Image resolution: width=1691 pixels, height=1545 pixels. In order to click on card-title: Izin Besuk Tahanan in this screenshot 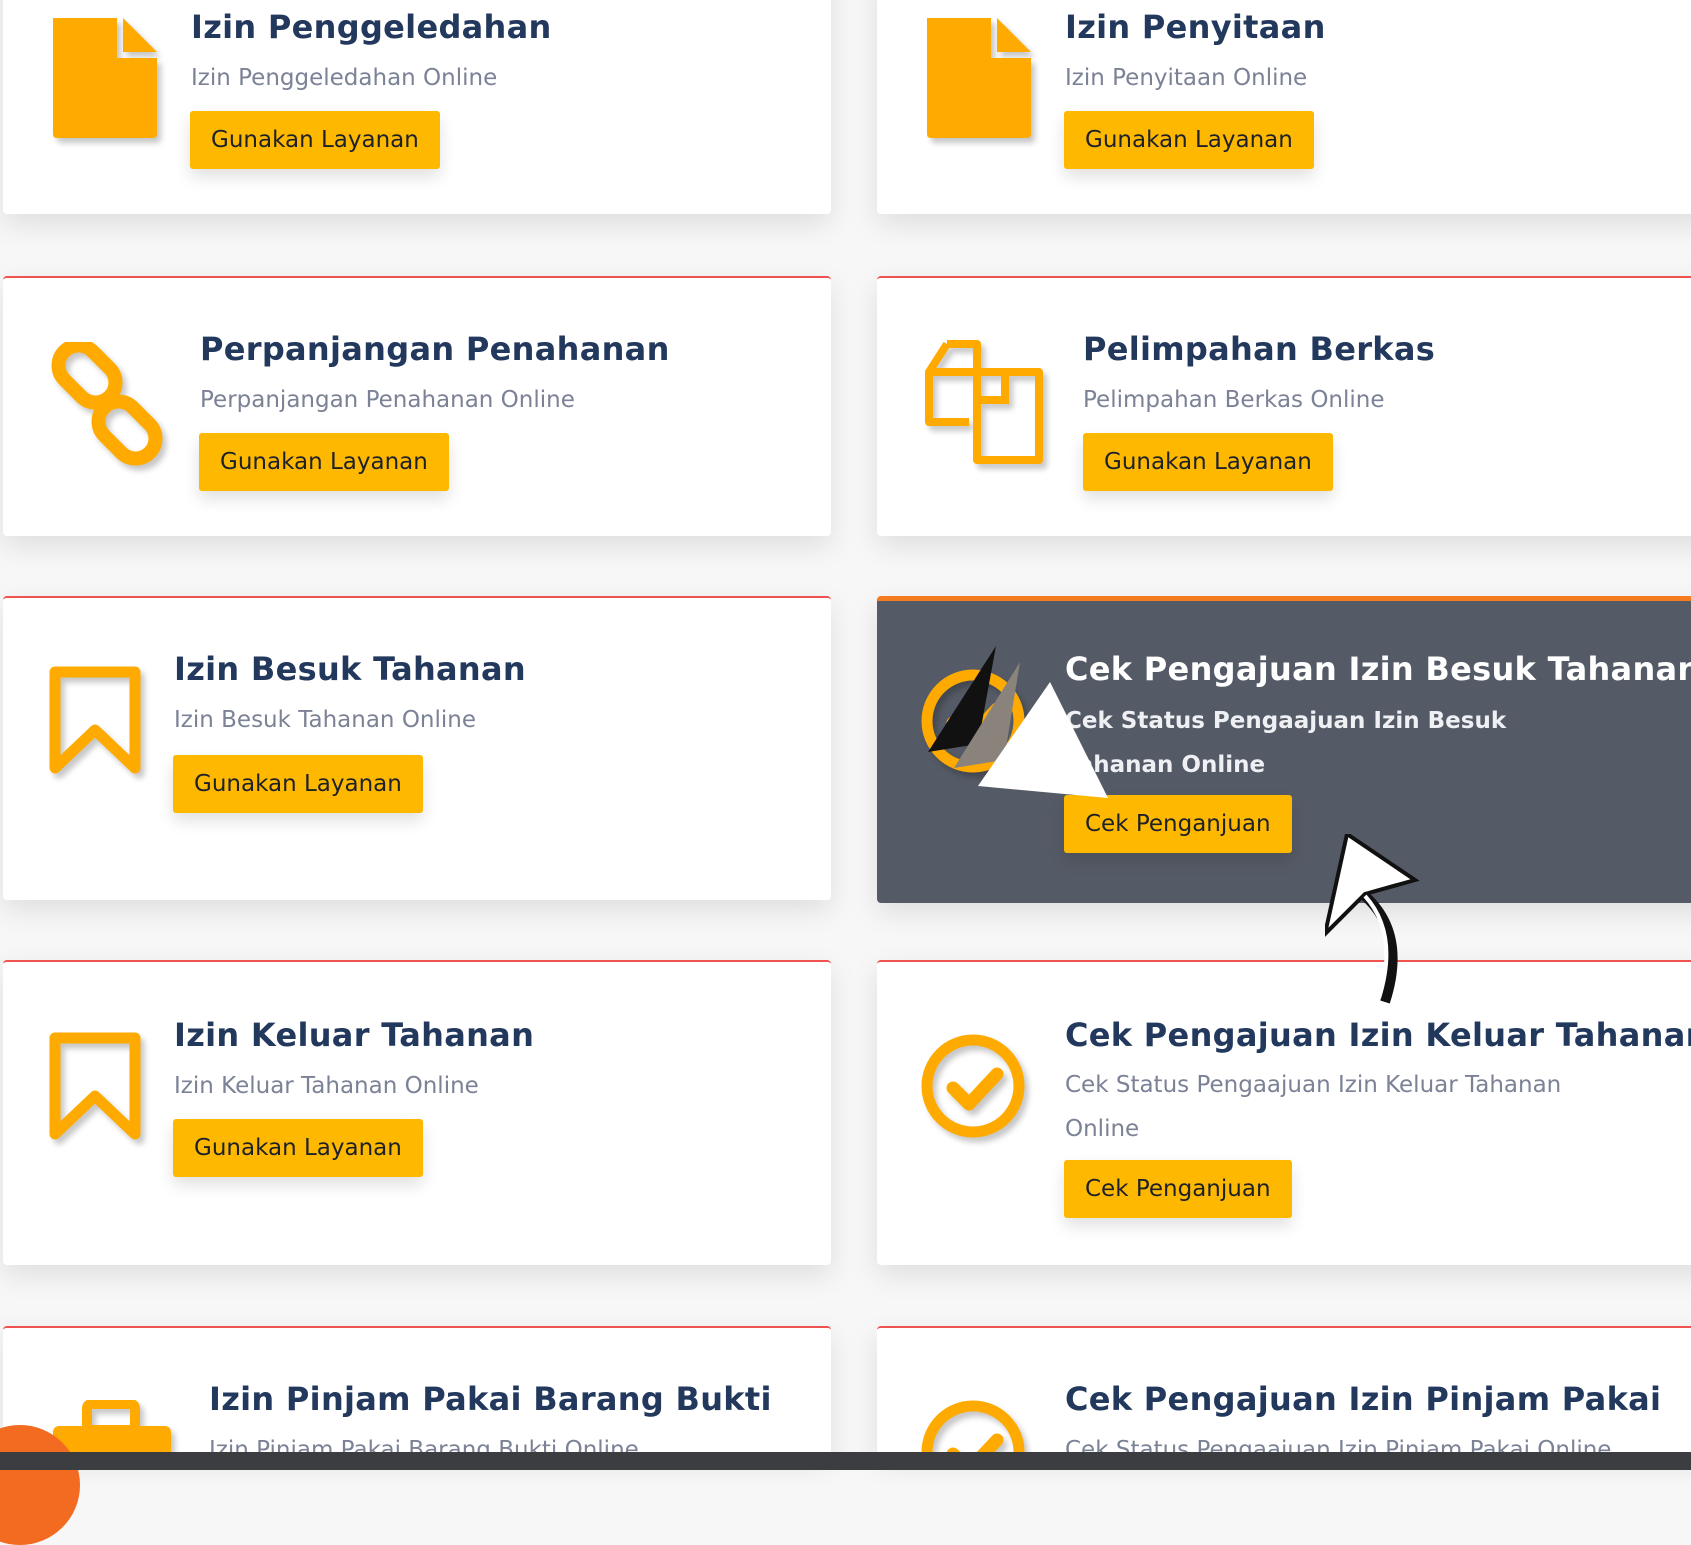, I will do `click(350, 669)`.